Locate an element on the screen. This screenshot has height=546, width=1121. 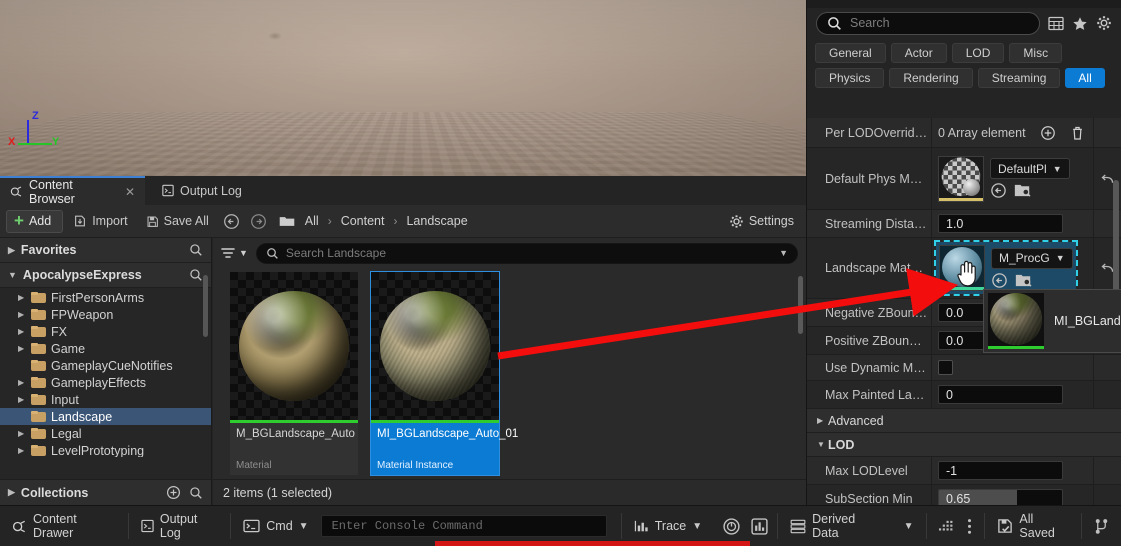
asset-thumbnail is located at coordinates (961, 178).